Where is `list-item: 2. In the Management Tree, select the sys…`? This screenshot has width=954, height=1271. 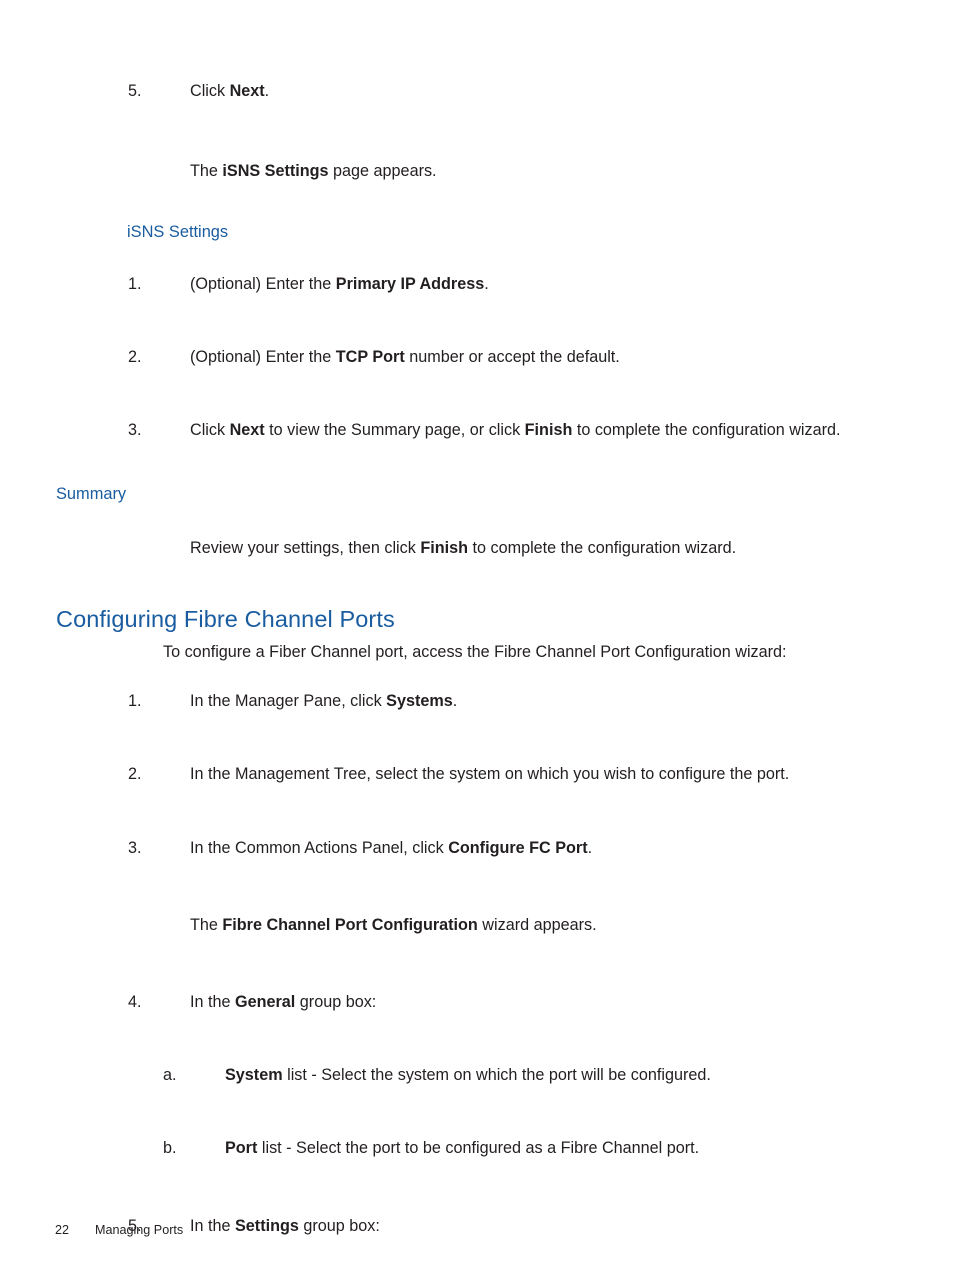 list-item: 2. In the Management Tree, select the sys… is located at coordinates (477, 774).